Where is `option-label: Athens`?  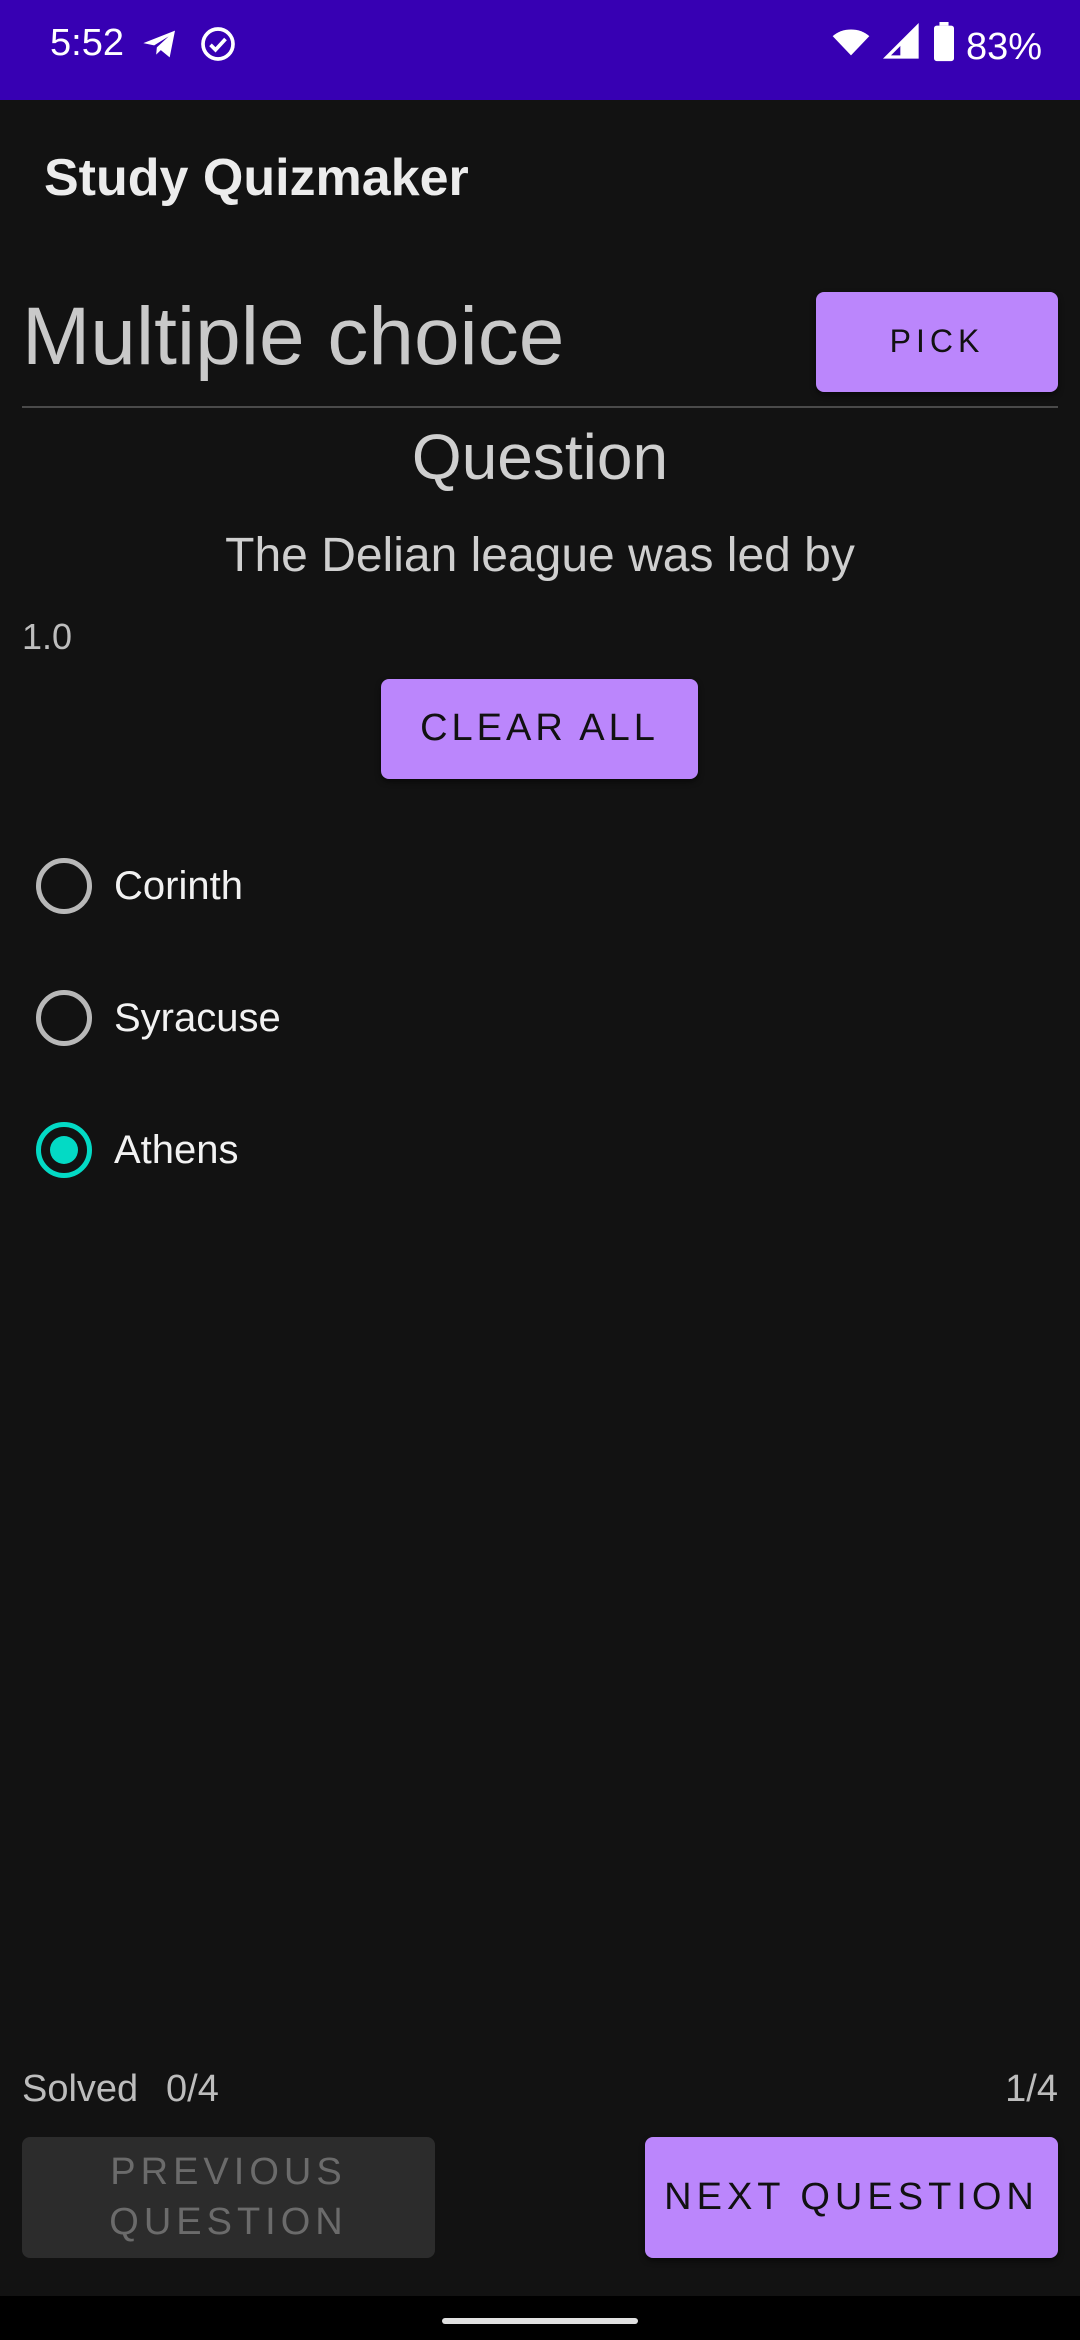
option-label: Athens is located at coordinates (176, 1149).